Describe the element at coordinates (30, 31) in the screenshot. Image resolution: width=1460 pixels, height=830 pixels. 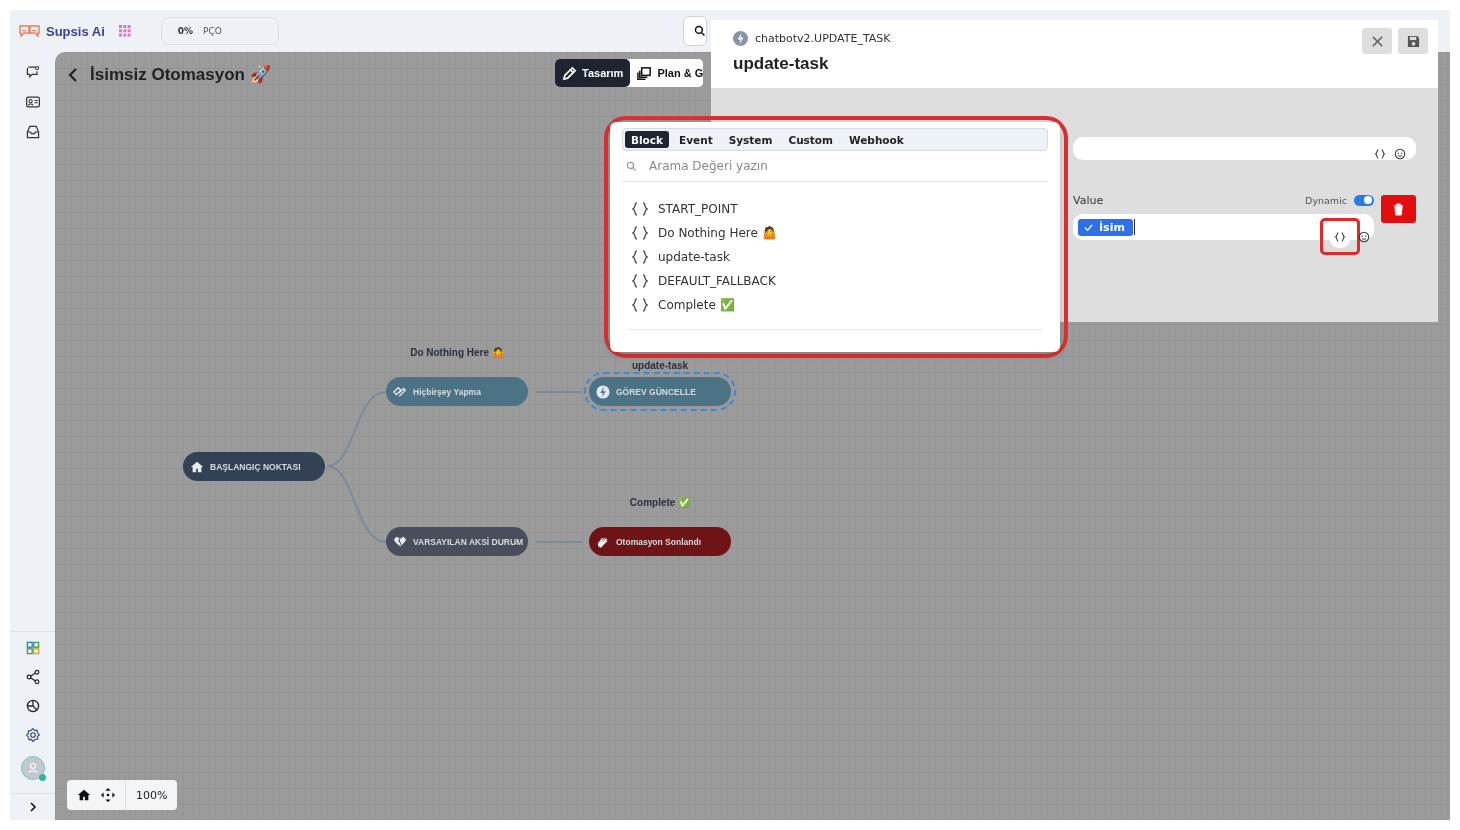
I see `logo-icon` at that location.